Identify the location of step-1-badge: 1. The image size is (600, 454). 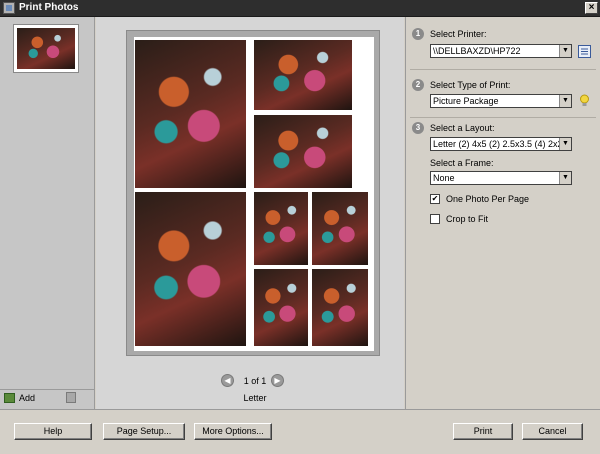
(418, 34).